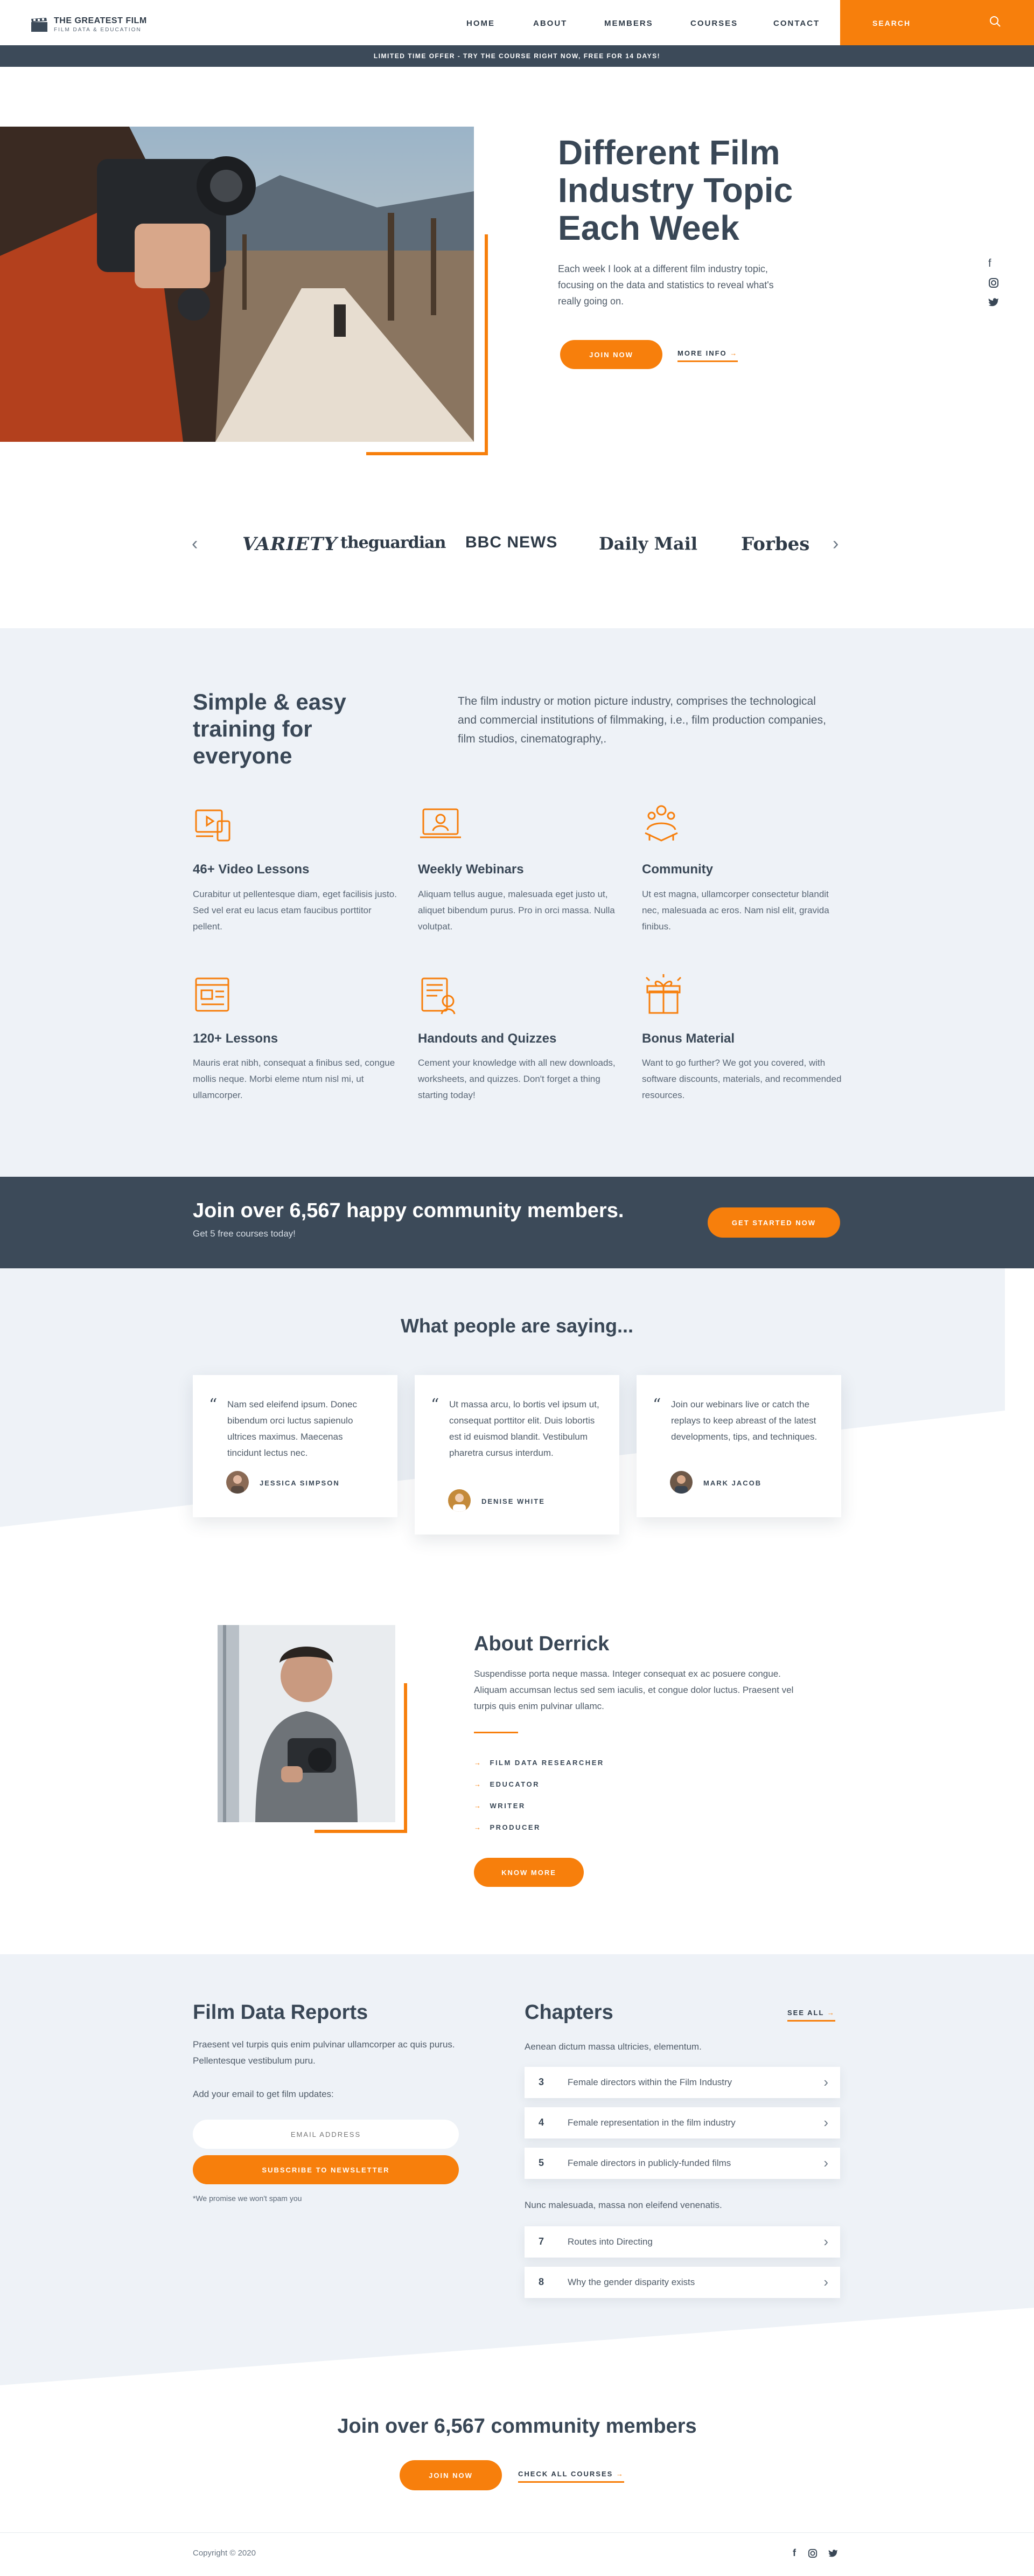 This screenshot has width=1034, height=2576. Describe the element at coordinates (213, 824) in the screenshot. I see `video-lessons-icon` at that location.